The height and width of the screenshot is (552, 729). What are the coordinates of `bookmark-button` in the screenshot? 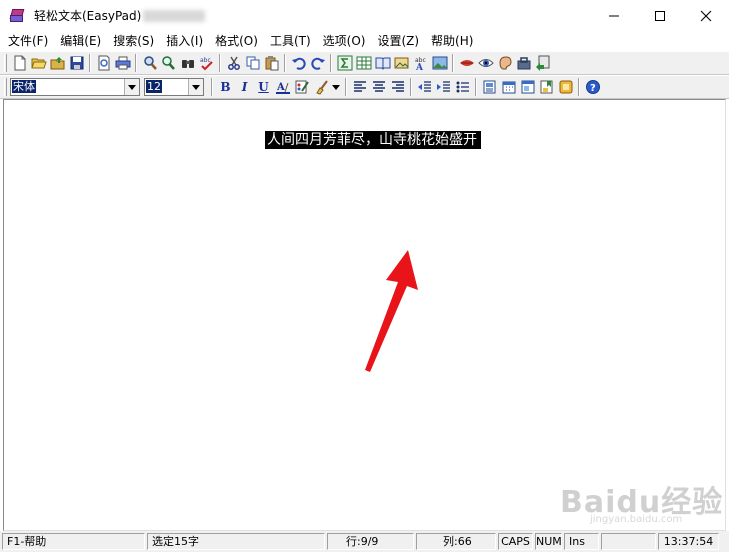 It's located at (546, 87).